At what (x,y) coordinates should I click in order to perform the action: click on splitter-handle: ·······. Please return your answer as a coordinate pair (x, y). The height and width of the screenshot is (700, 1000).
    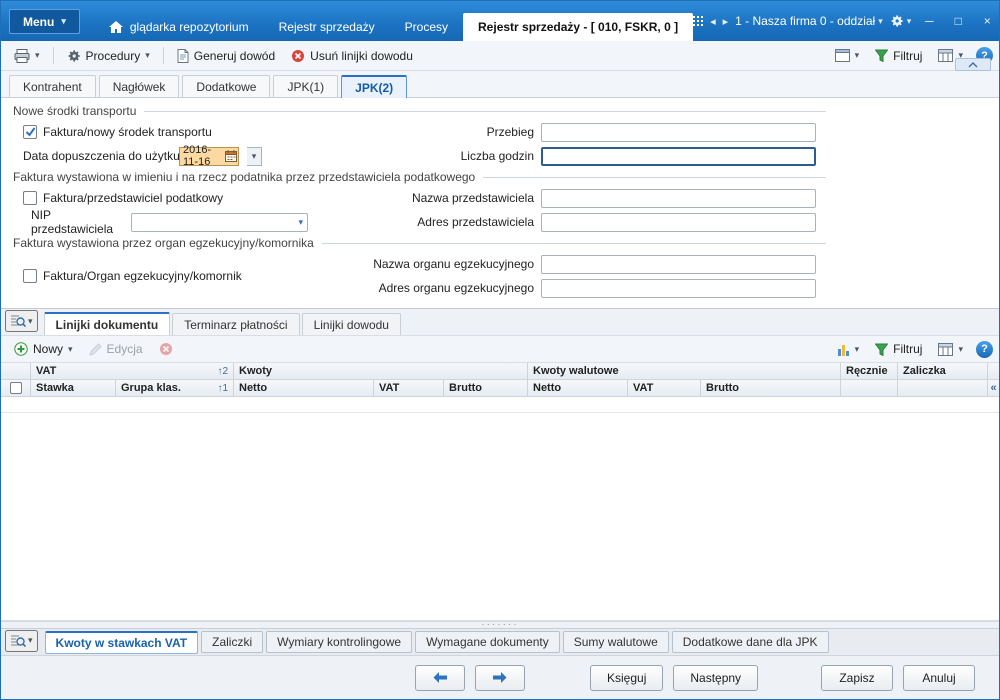
    Looking at the image, I should click on (500, 625).